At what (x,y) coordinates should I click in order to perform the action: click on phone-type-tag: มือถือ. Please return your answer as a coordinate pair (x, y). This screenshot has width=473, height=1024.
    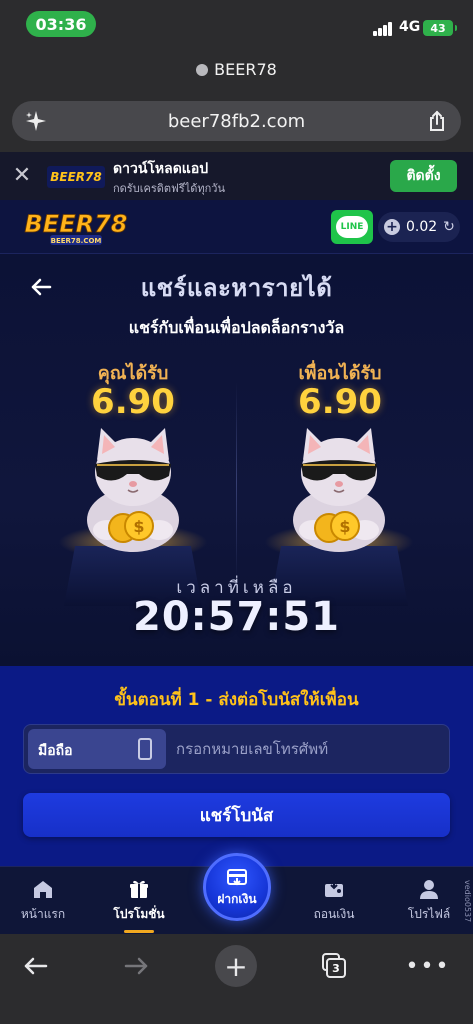
    Looking at the image, I should click on (97, 749).